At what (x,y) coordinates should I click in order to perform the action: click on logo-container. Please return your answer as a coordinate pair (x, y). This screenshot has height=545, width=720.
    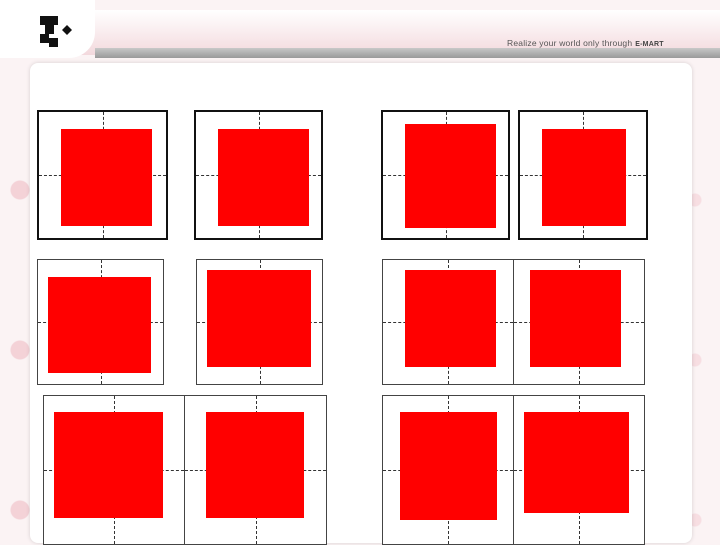
    Looking at the image, I should click on (47, 29).